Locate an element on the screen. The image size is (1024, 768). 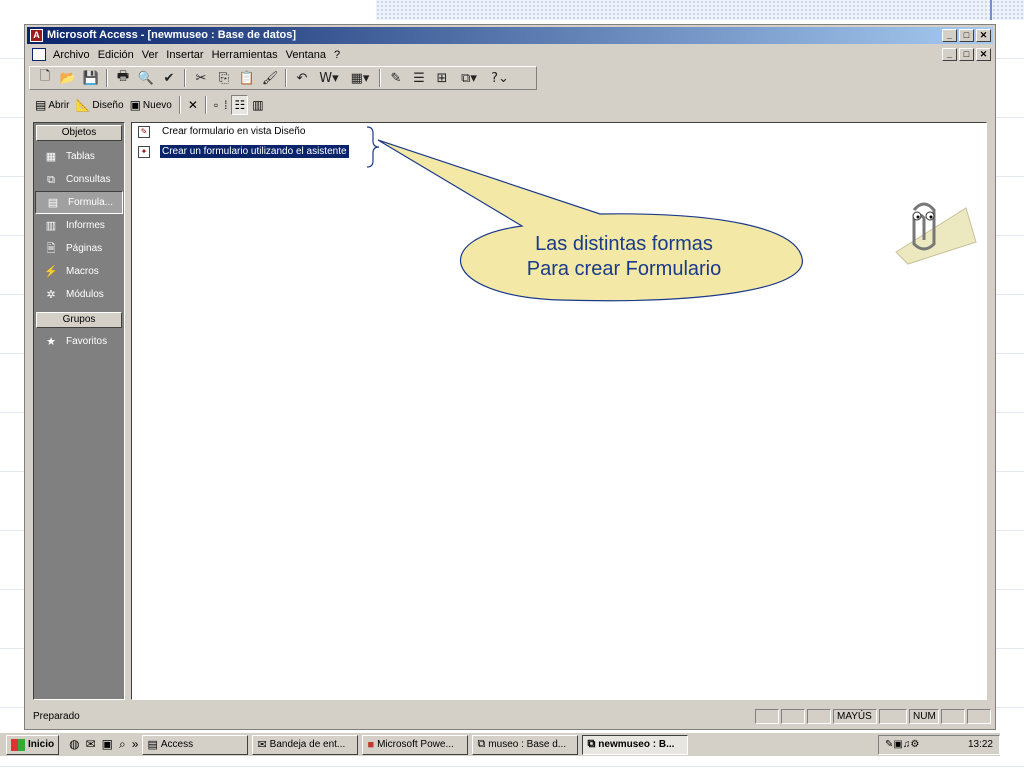
database-window-icon is located at coordinates (39, 54).